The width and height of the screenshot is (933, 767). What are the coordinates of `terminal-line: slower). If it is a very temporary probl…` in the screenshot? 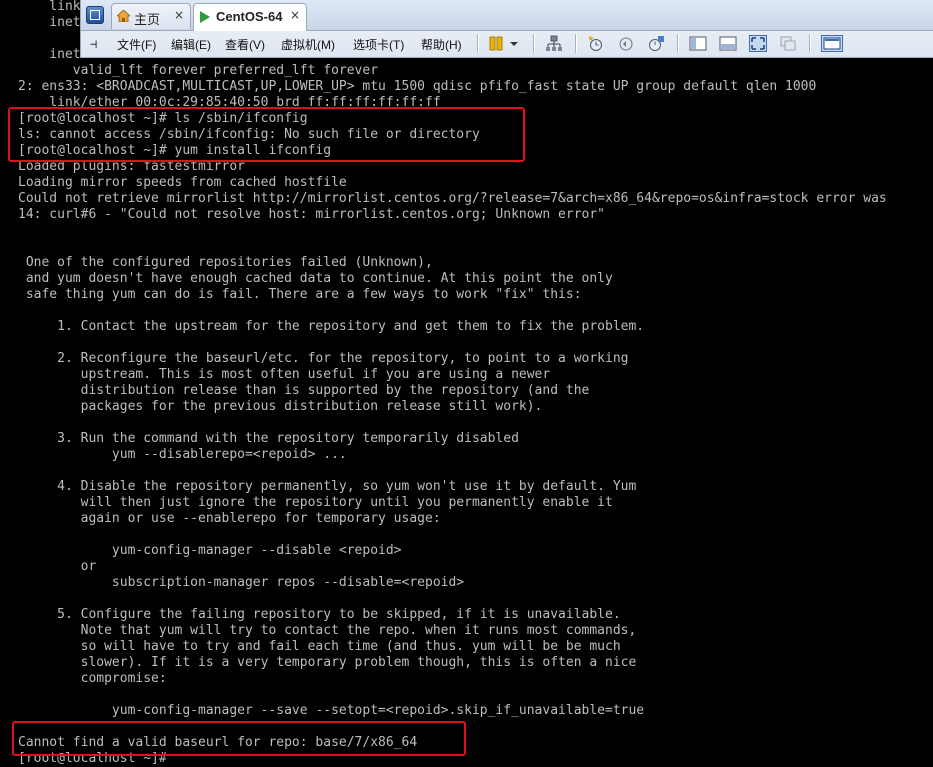 It's located at (327, 662).